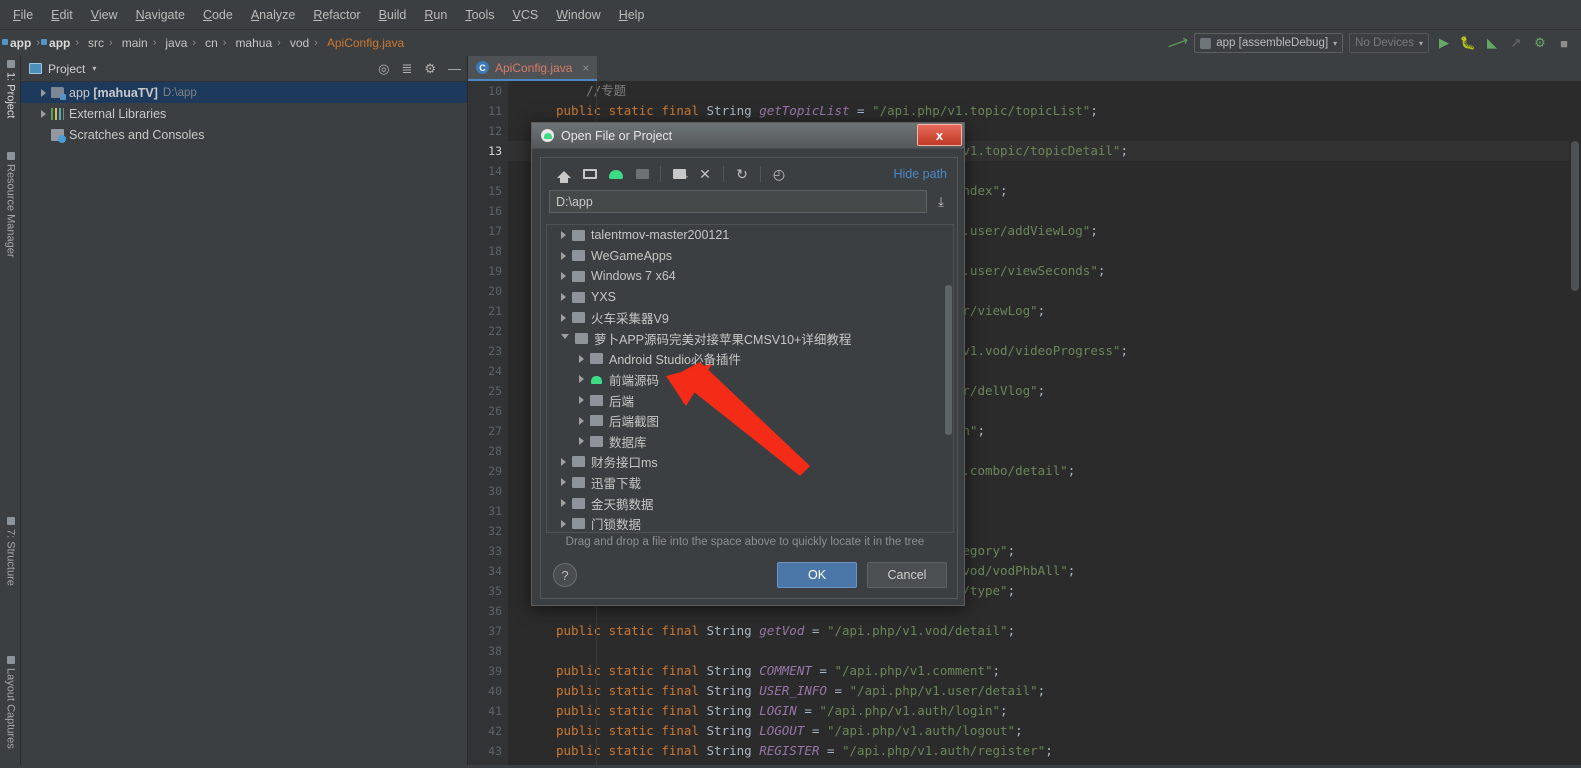 The height and width of the screenshot is (768, 1581). I want to click on menu-item-analyze: Analyze, so click(273, 15).